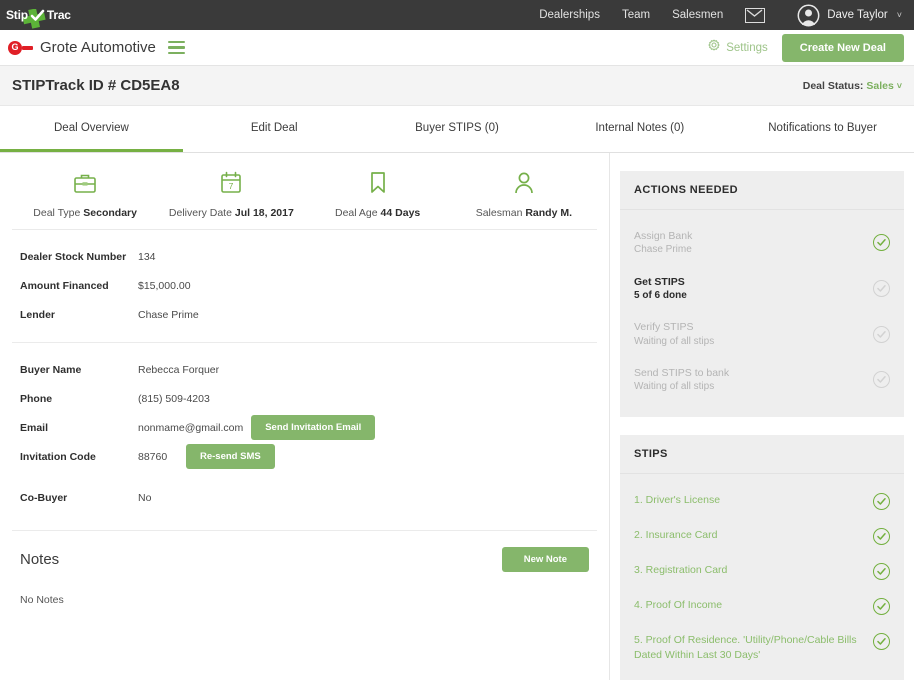  I want to click on field-value: (815) 509-4203, so click(174, 398).